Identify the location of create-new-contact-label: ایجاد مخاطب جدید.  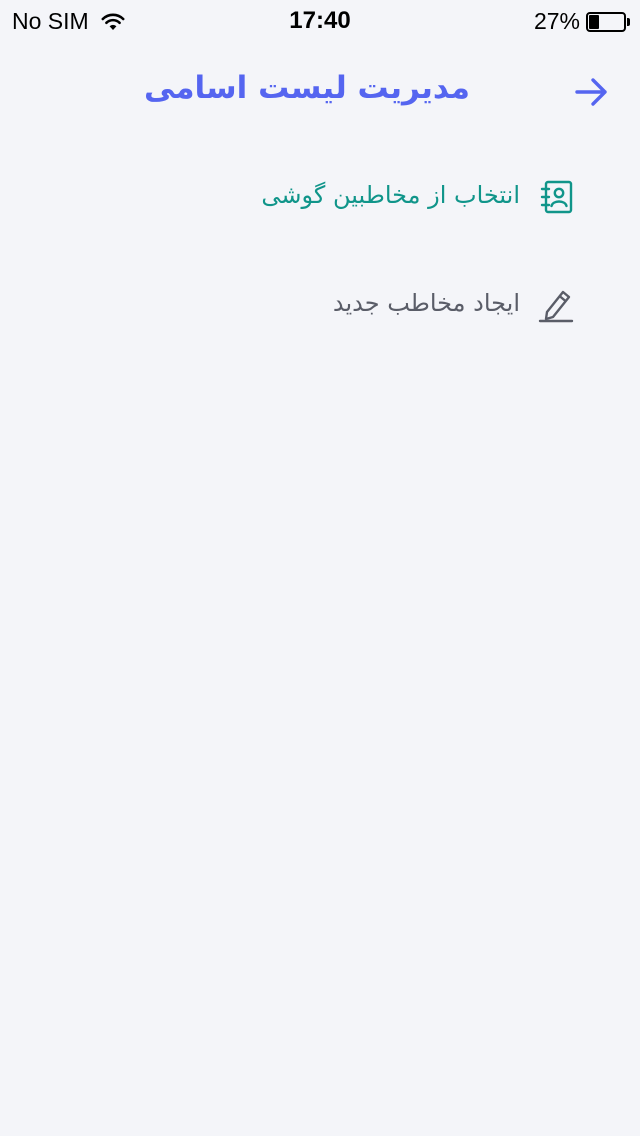
(426, 303).